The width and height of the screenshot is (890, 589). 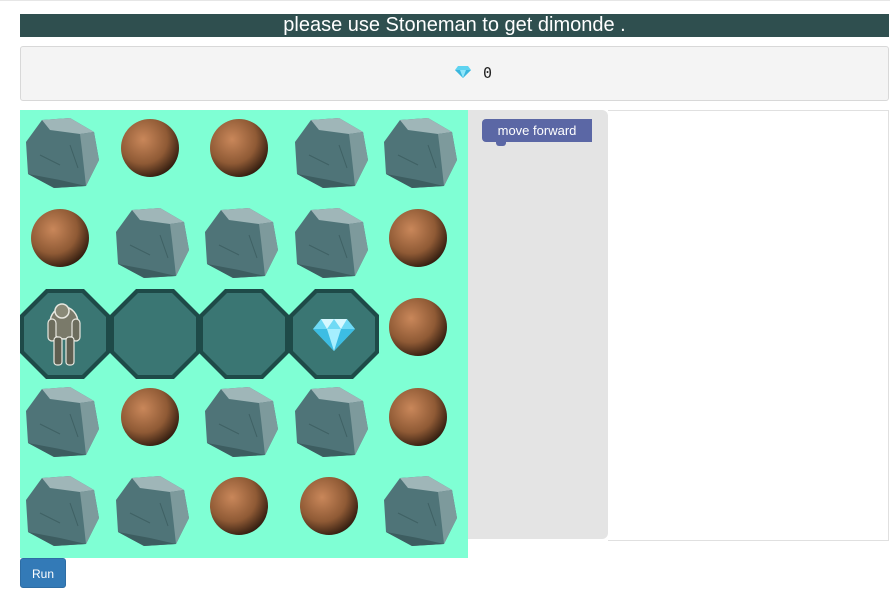 I want to click on move-forward-block: move forward, so click(x=537, y=132).